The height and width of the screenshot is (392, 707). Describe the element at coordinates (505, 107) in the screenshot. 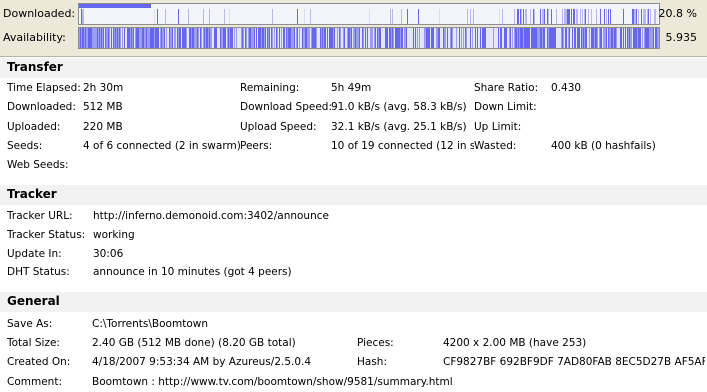

I see `down-limit-label: Down Limit:` at that location.